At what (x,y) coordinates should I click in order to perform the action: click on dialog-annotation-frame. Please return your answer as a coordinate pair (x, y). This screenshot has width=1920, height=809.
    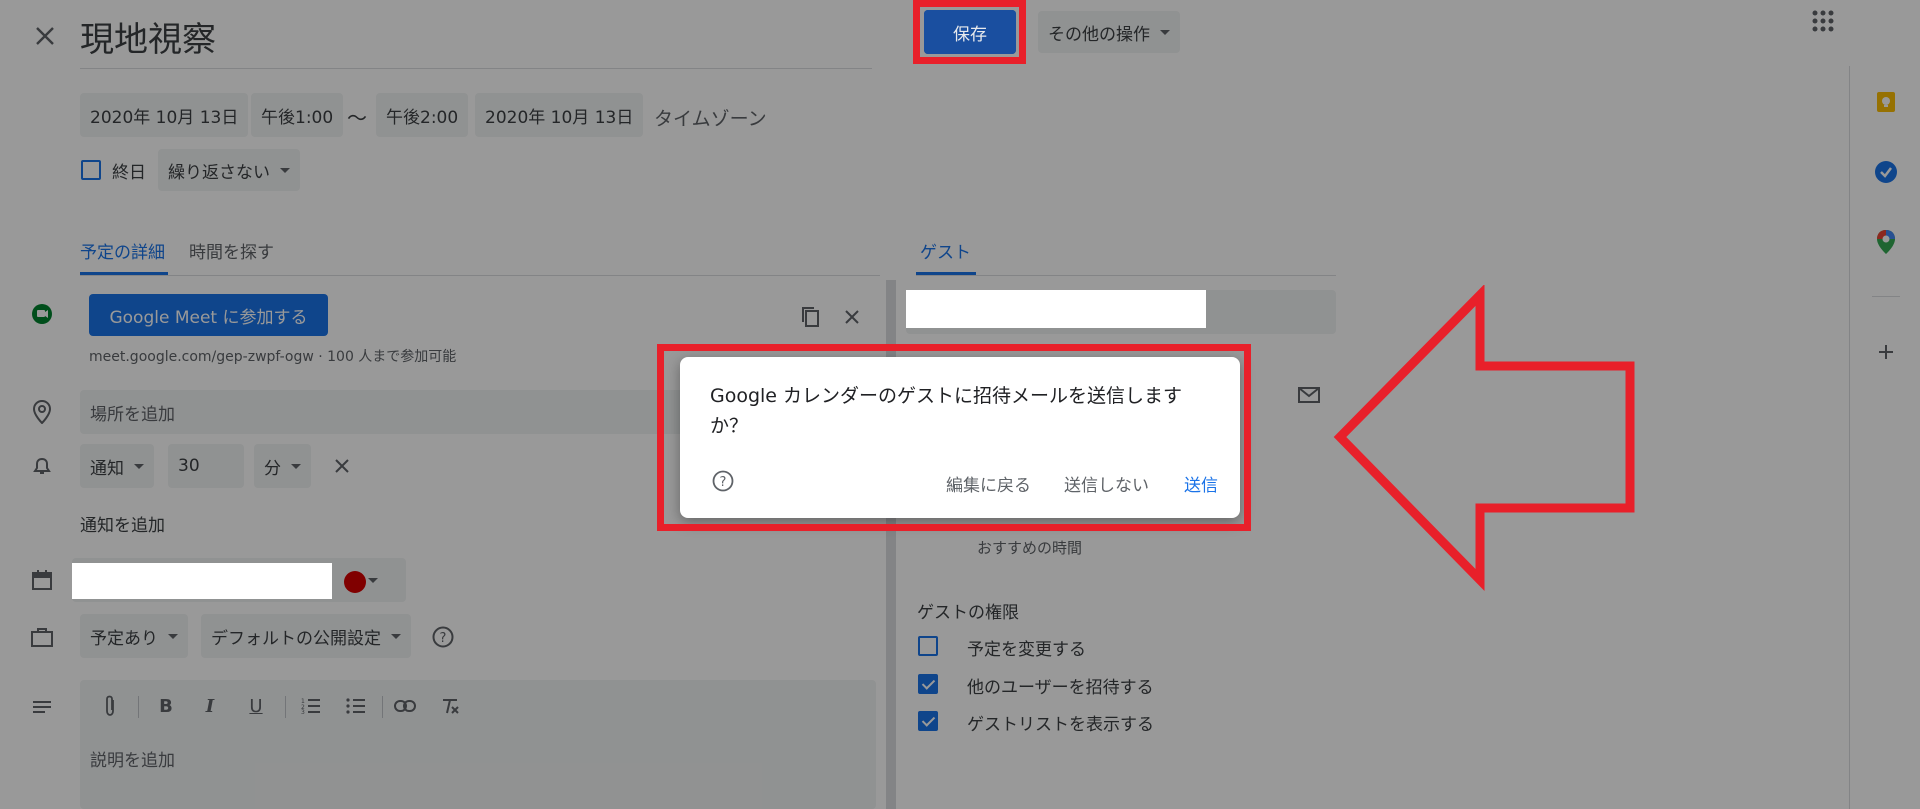
    Looking at the image, I should click on (954, 437).